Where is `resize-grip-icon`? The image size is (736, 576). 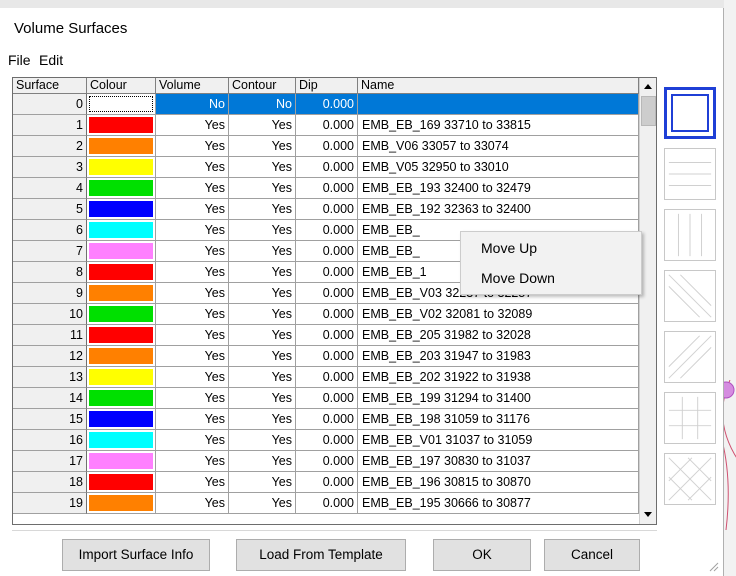
resize-grip-icon is located at coordinates (713, 566).